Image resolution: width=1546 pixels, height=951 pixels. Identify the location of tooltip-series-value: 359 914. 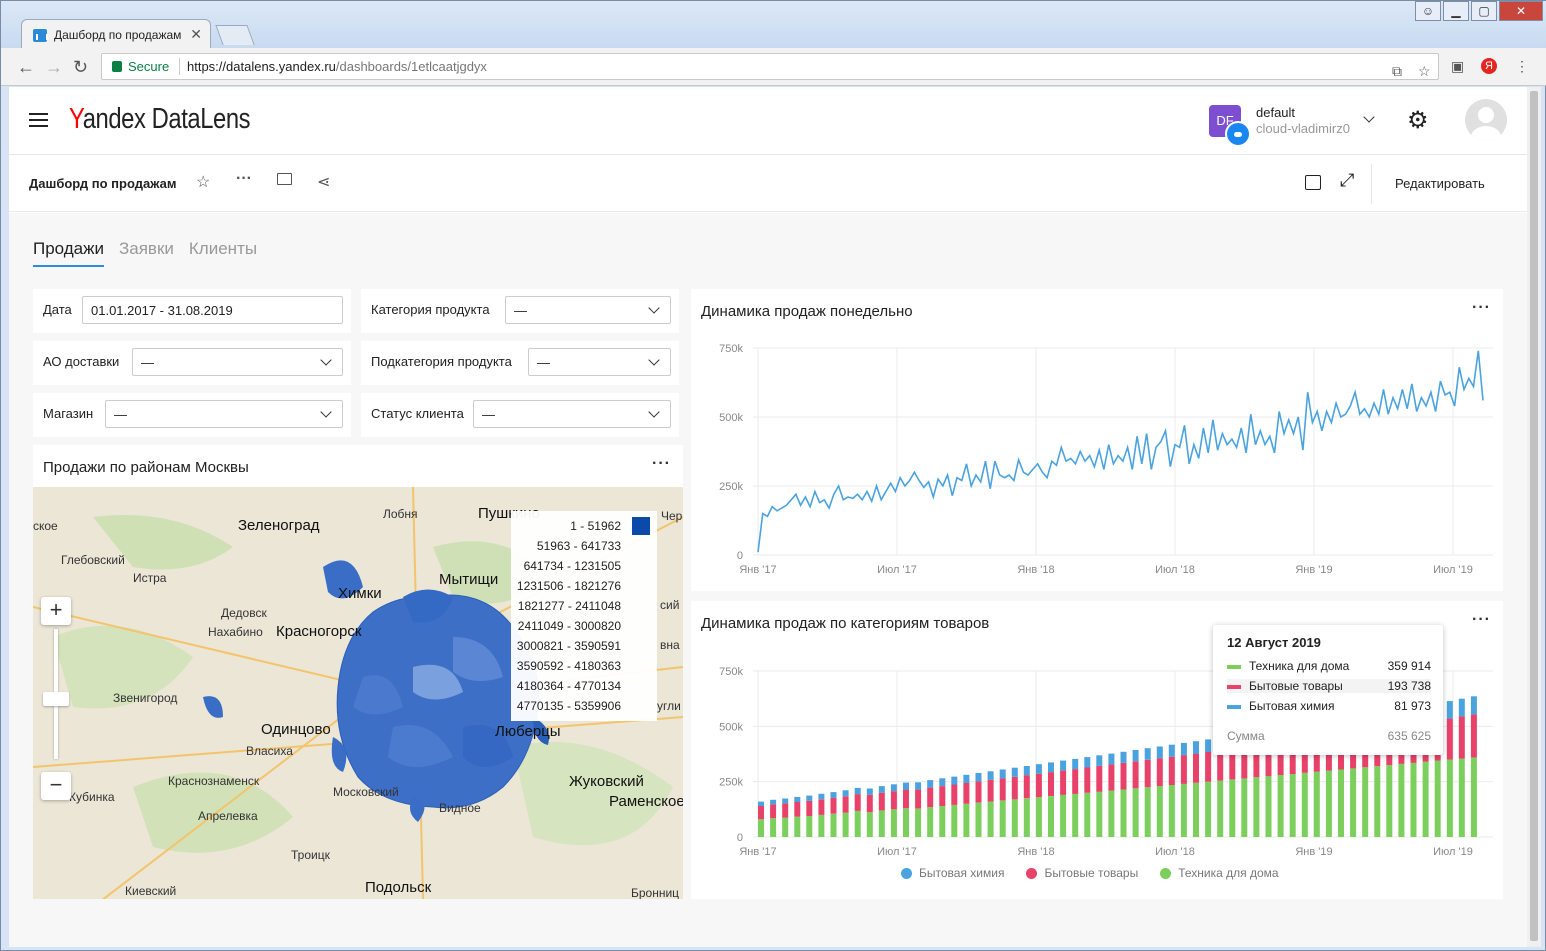
(1409, 666).